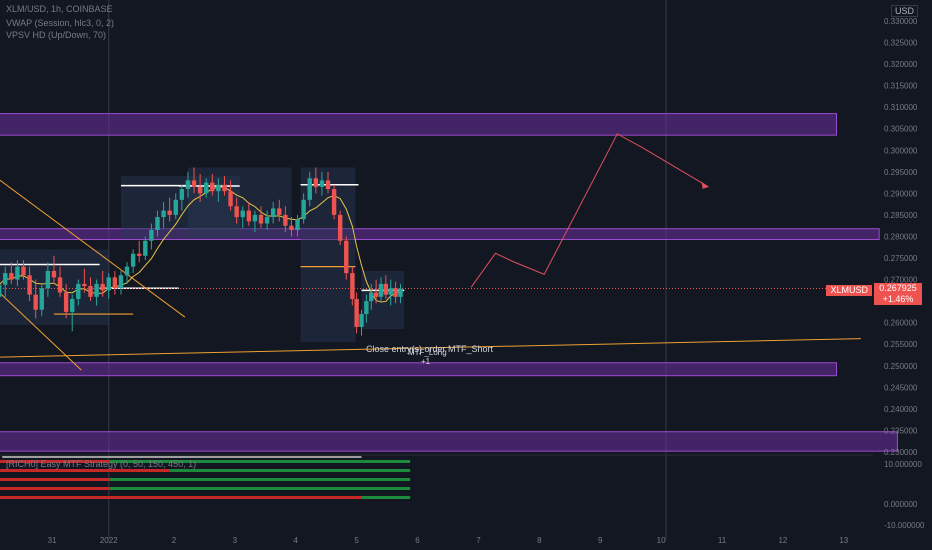 This screenshot has width=932, height=550. I want to click on y-tick-label: 0.295000, so click(901, 172).